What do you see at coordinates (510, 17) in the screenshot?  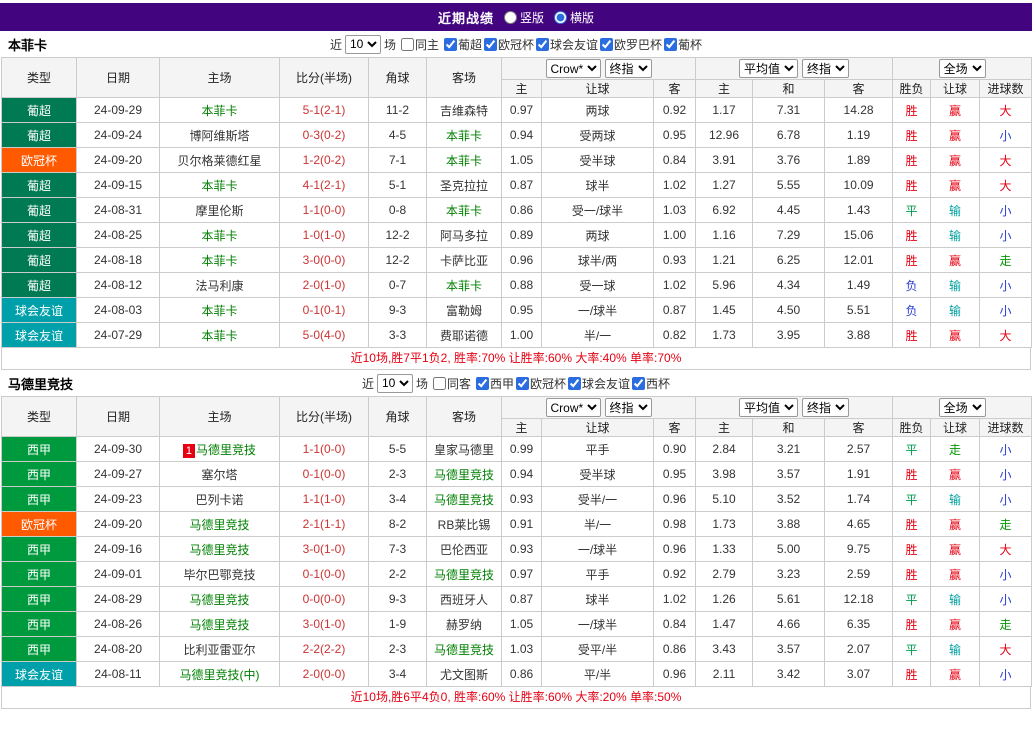 I see `layout-vertical-radio` at bounding box center [510, 17].